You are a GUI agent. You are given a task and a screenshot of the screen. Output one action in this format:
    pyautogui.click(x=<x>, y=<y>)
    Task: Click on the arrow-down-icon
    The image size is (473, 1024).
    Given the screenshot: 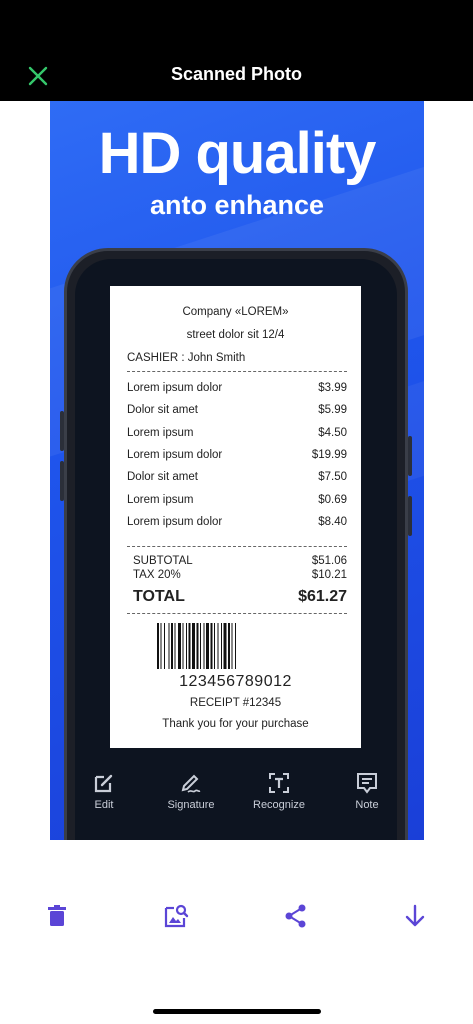 What is the action you would take?
    pyautogui.click(x=415, y=915)
    